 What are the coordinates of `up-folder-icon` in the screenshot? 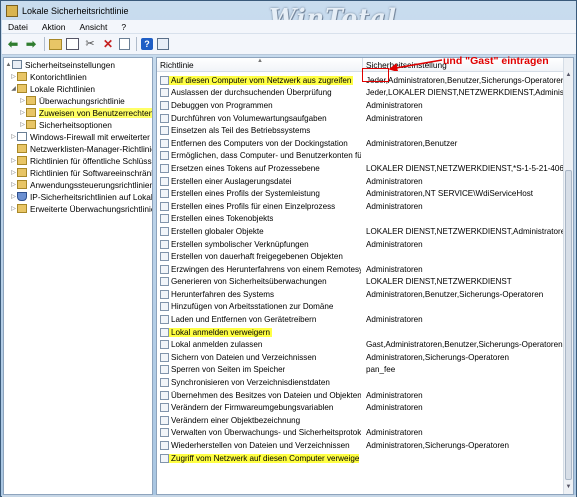 It's located at (55, 44).